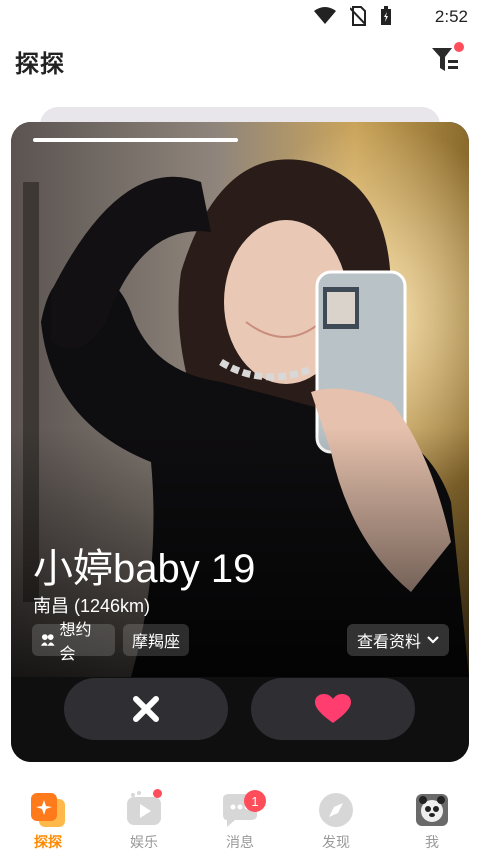 The height and width of the screenshot is (853, 480). I want to click on notification-dot, so click(157, 793).